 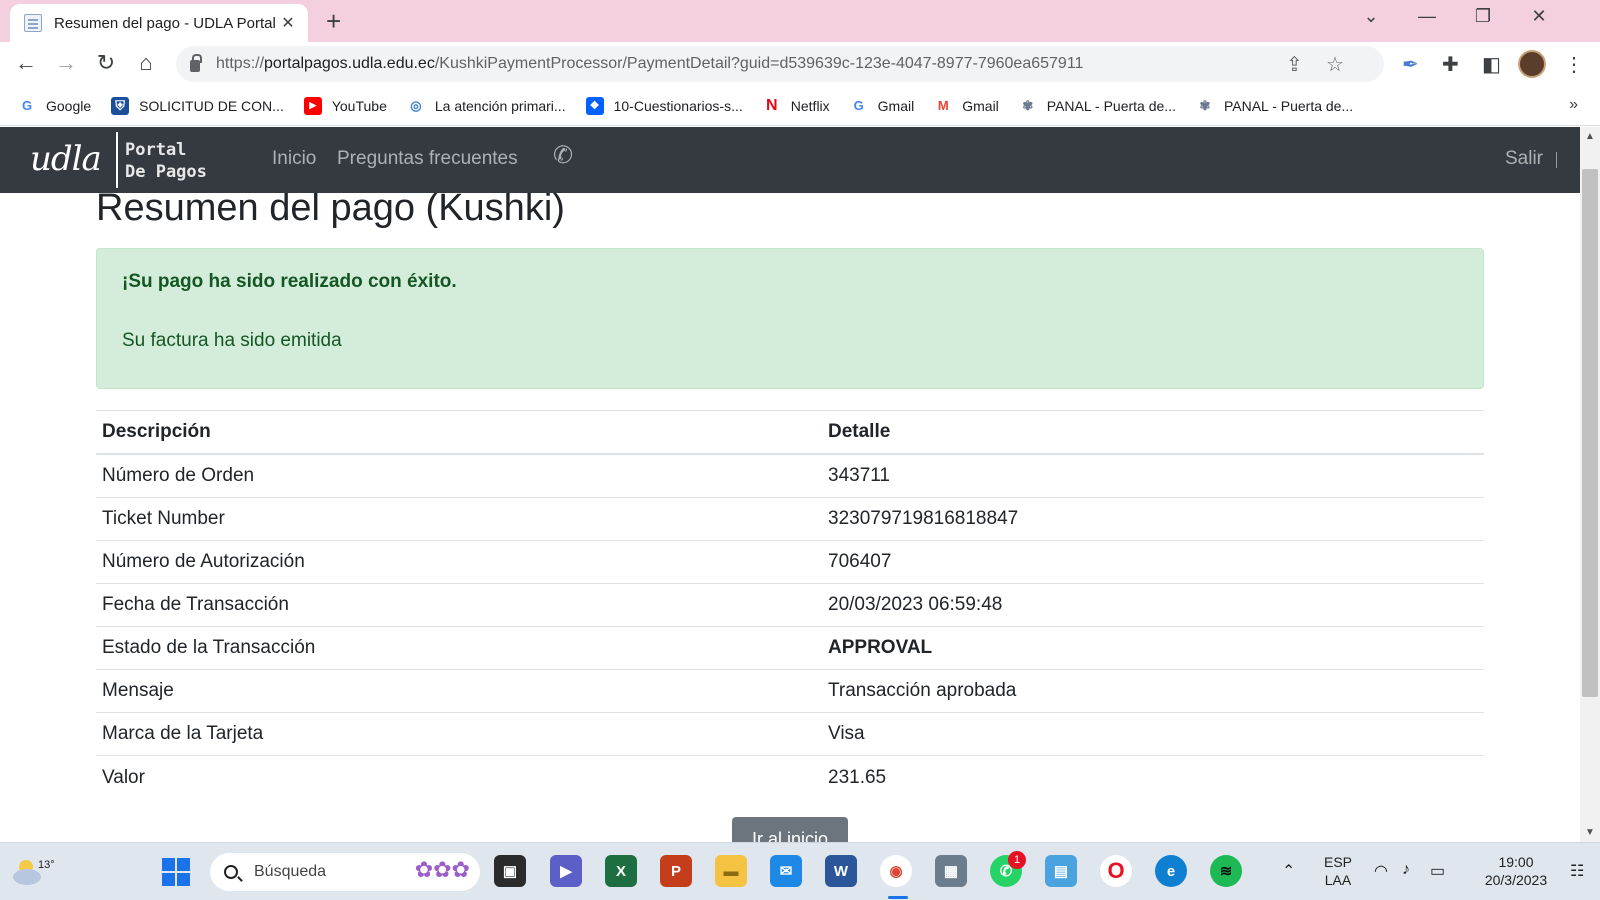 I want to click on start-menu-button, so click(x=176, y=872).